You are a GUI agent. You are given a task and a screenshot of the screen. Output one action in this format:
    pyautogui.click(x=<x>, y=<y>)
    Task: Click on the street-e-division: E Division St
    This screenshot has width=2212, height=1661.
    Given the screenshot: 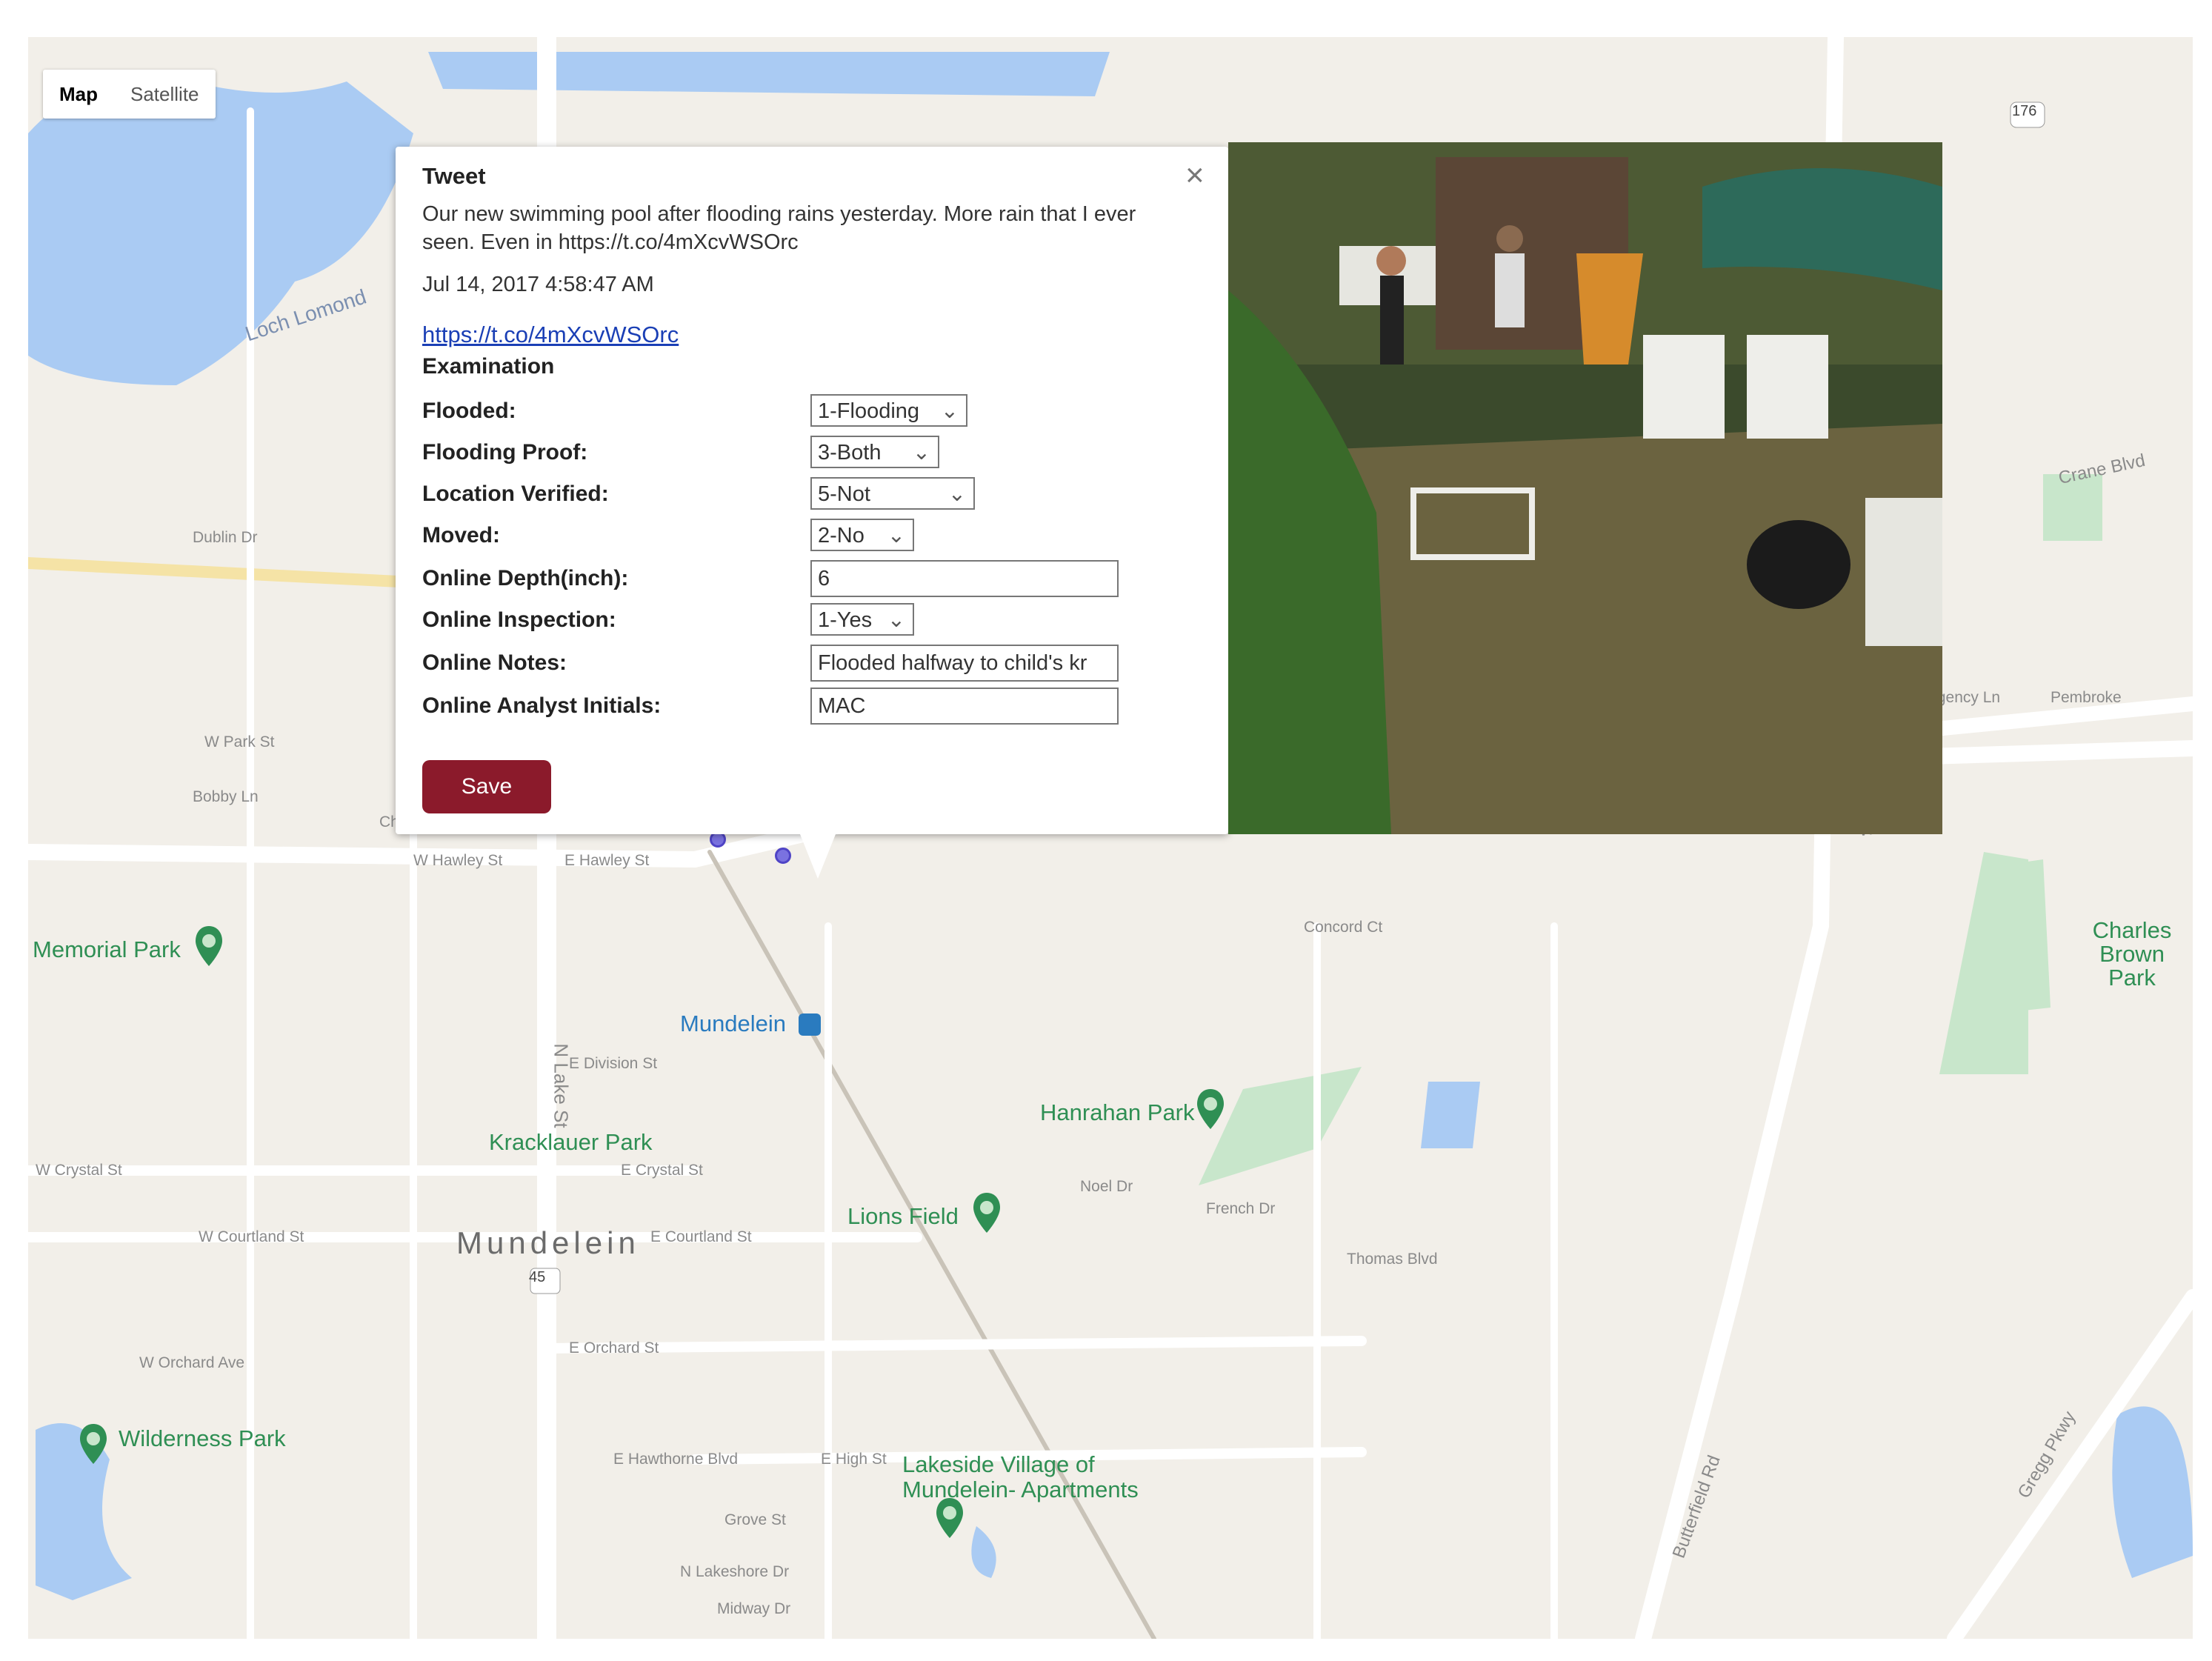 What is the action you would take?
    pyautogui.click(x=613, y=1063)
    